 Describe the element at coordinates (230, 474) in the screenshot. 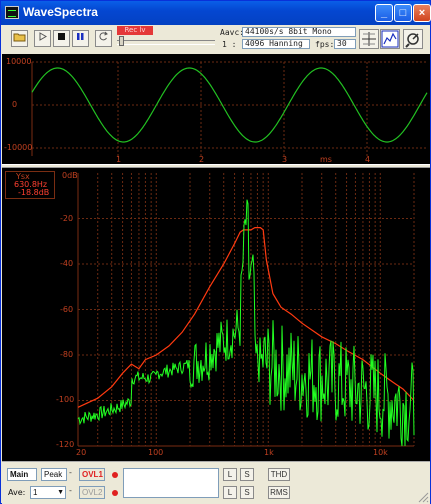

I see `load-button: L` at that location.